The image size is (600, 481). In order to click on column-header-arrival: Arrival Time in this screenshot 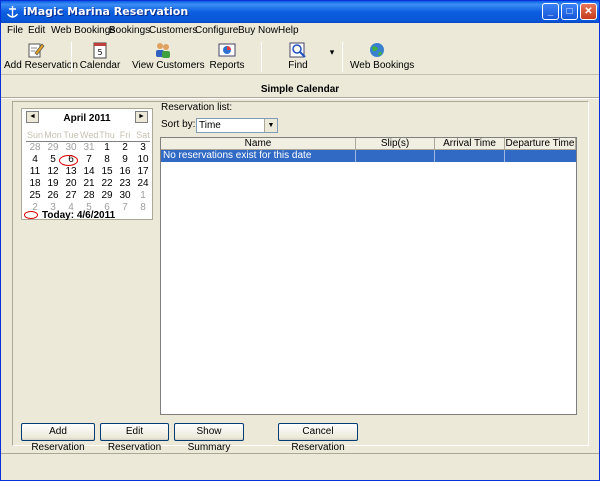, I will do `click(470, 144)`.